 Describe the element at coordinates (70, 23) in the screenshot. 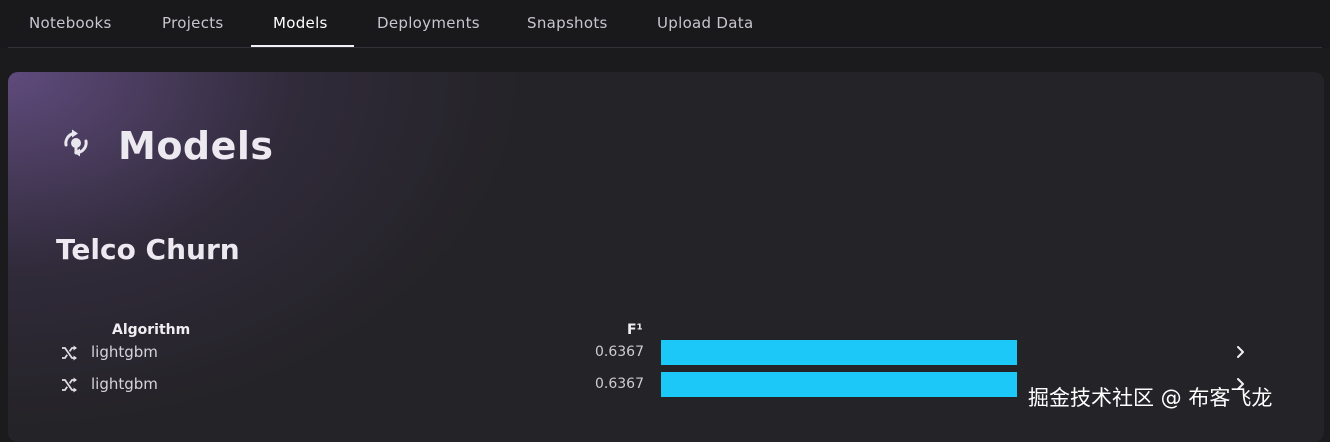

I see `tab-notebooks: Notebooks` at that location.